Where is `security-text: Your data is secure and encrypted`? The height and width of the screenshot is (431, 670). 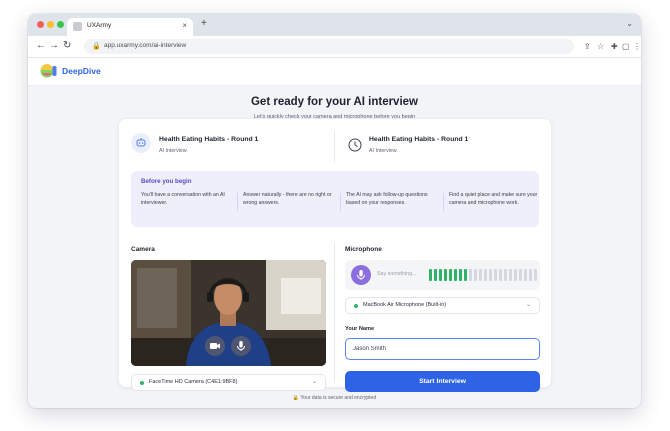 security-text: Your data is secure and encrypted is located at coordinates (338, 398).